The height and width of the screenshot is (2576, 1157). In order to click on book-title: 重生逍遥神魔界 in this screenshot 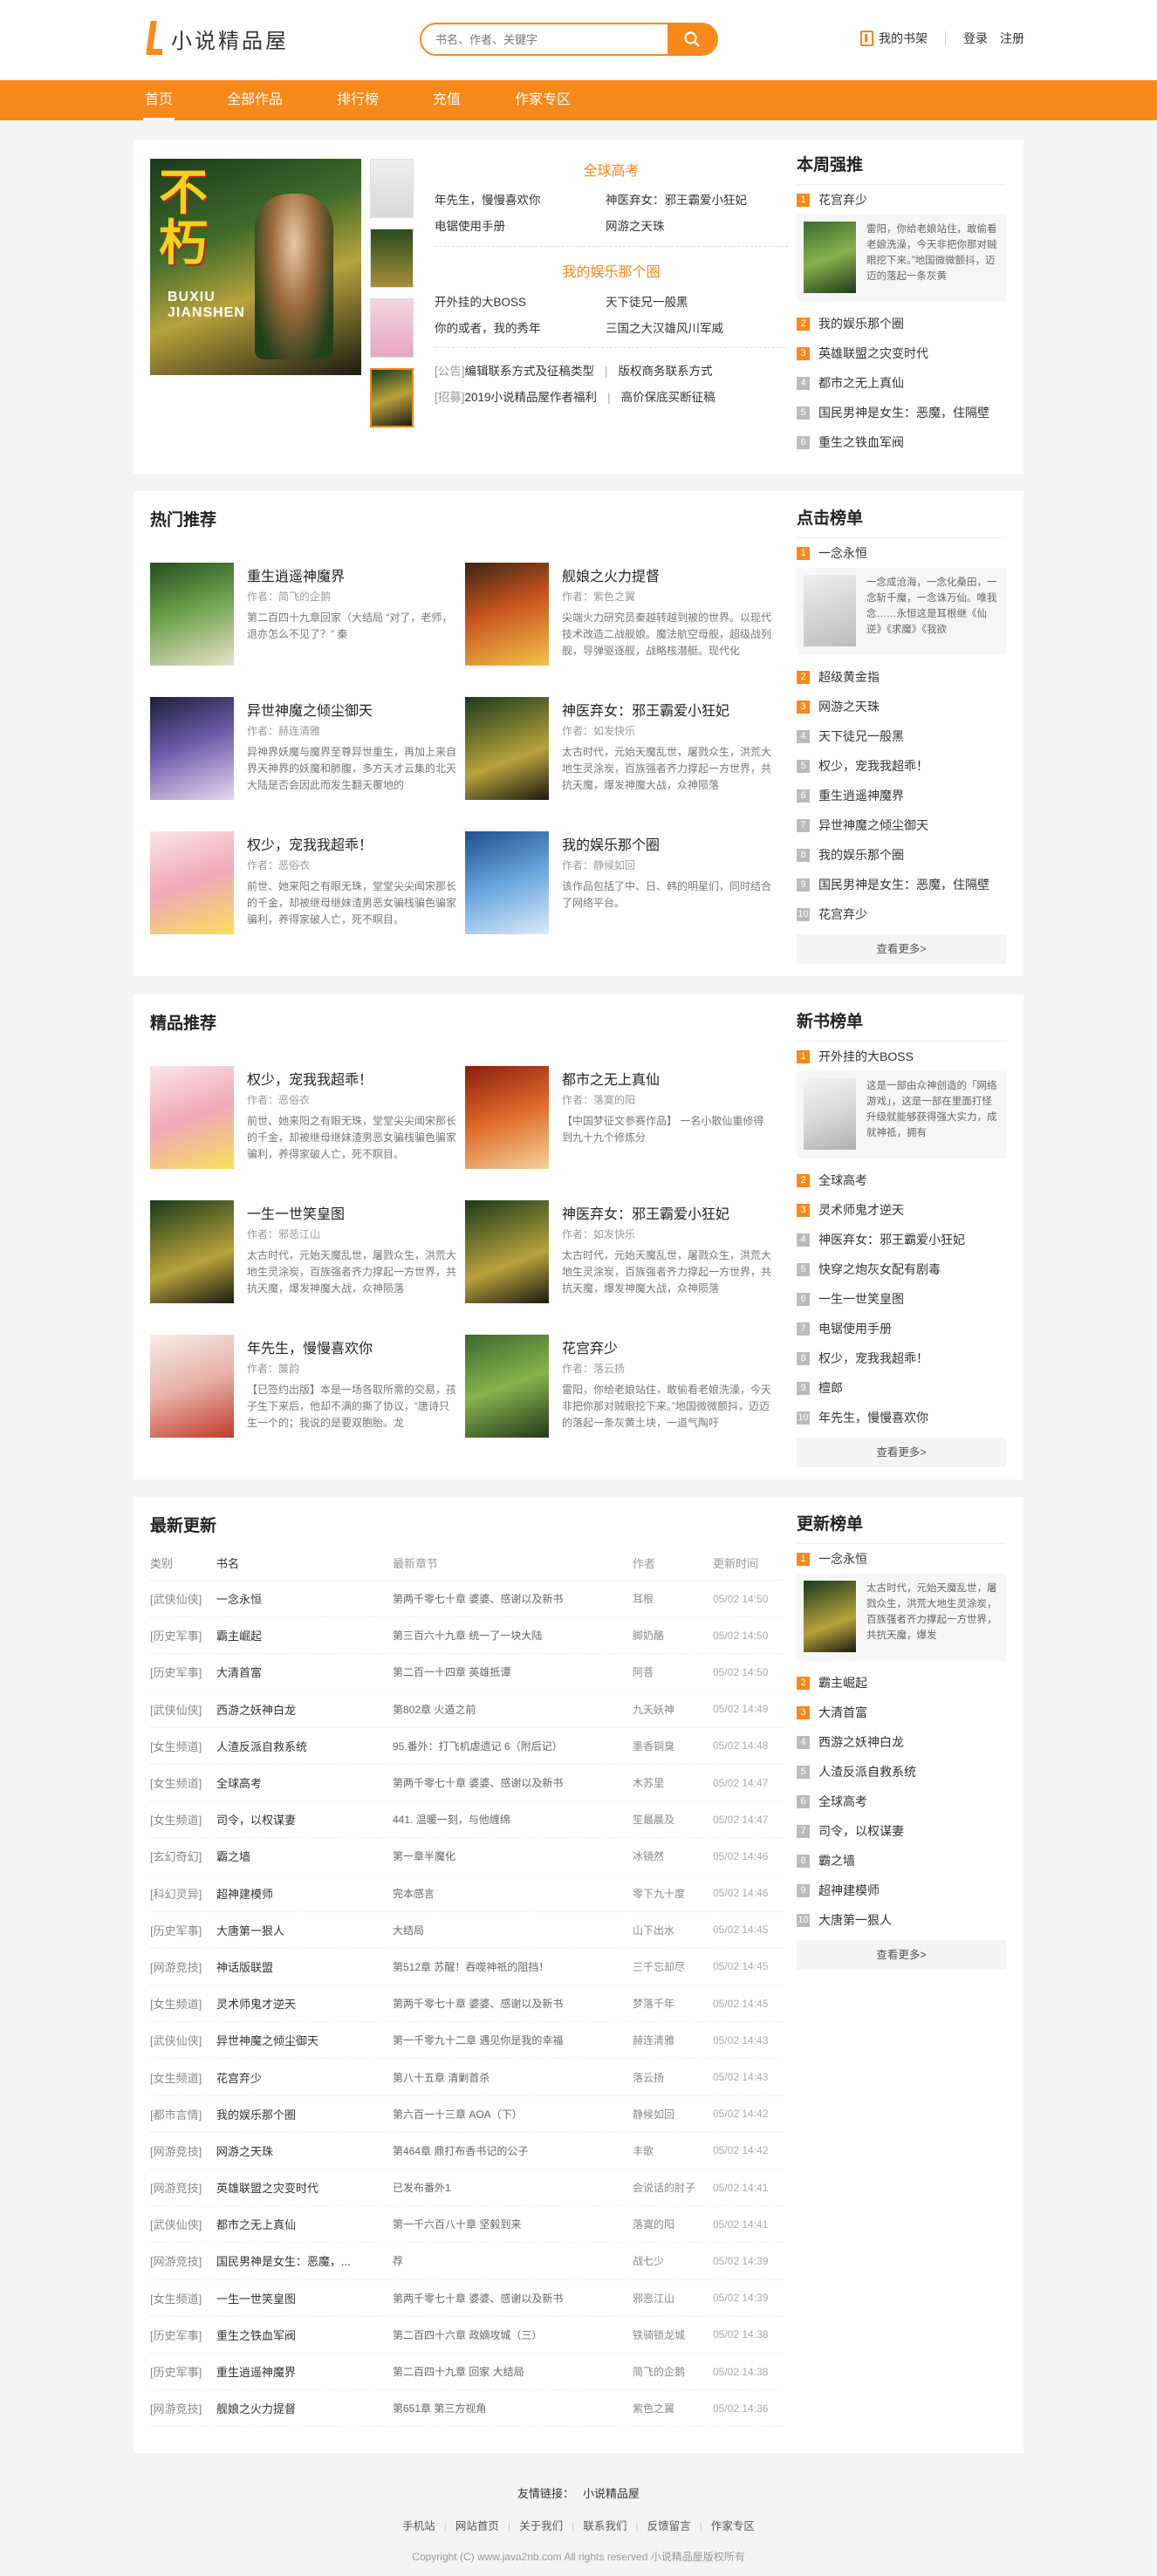, I will do `click(296, 574)`.